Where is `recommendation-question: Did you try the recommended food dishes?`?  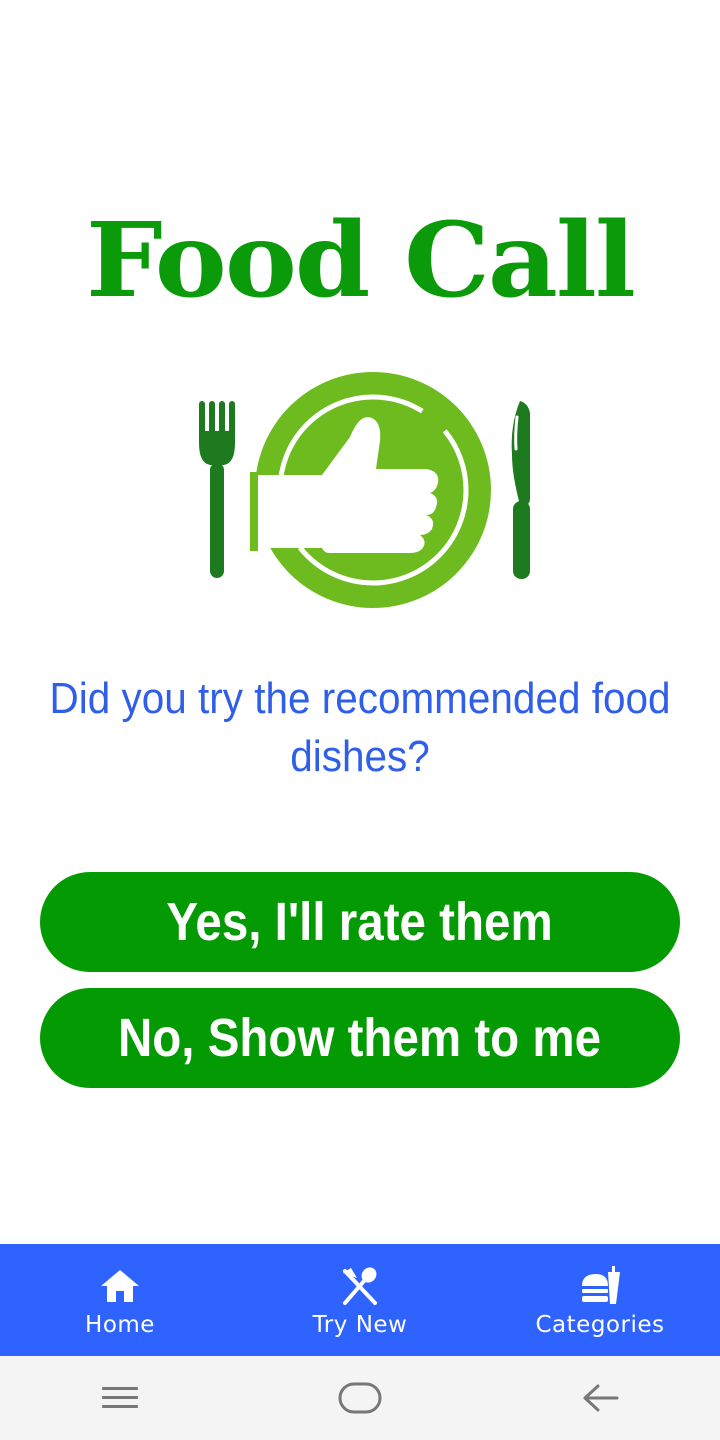
recommendation-question: Did you try the recommended food dishes? is located at coordinates (360, 727).